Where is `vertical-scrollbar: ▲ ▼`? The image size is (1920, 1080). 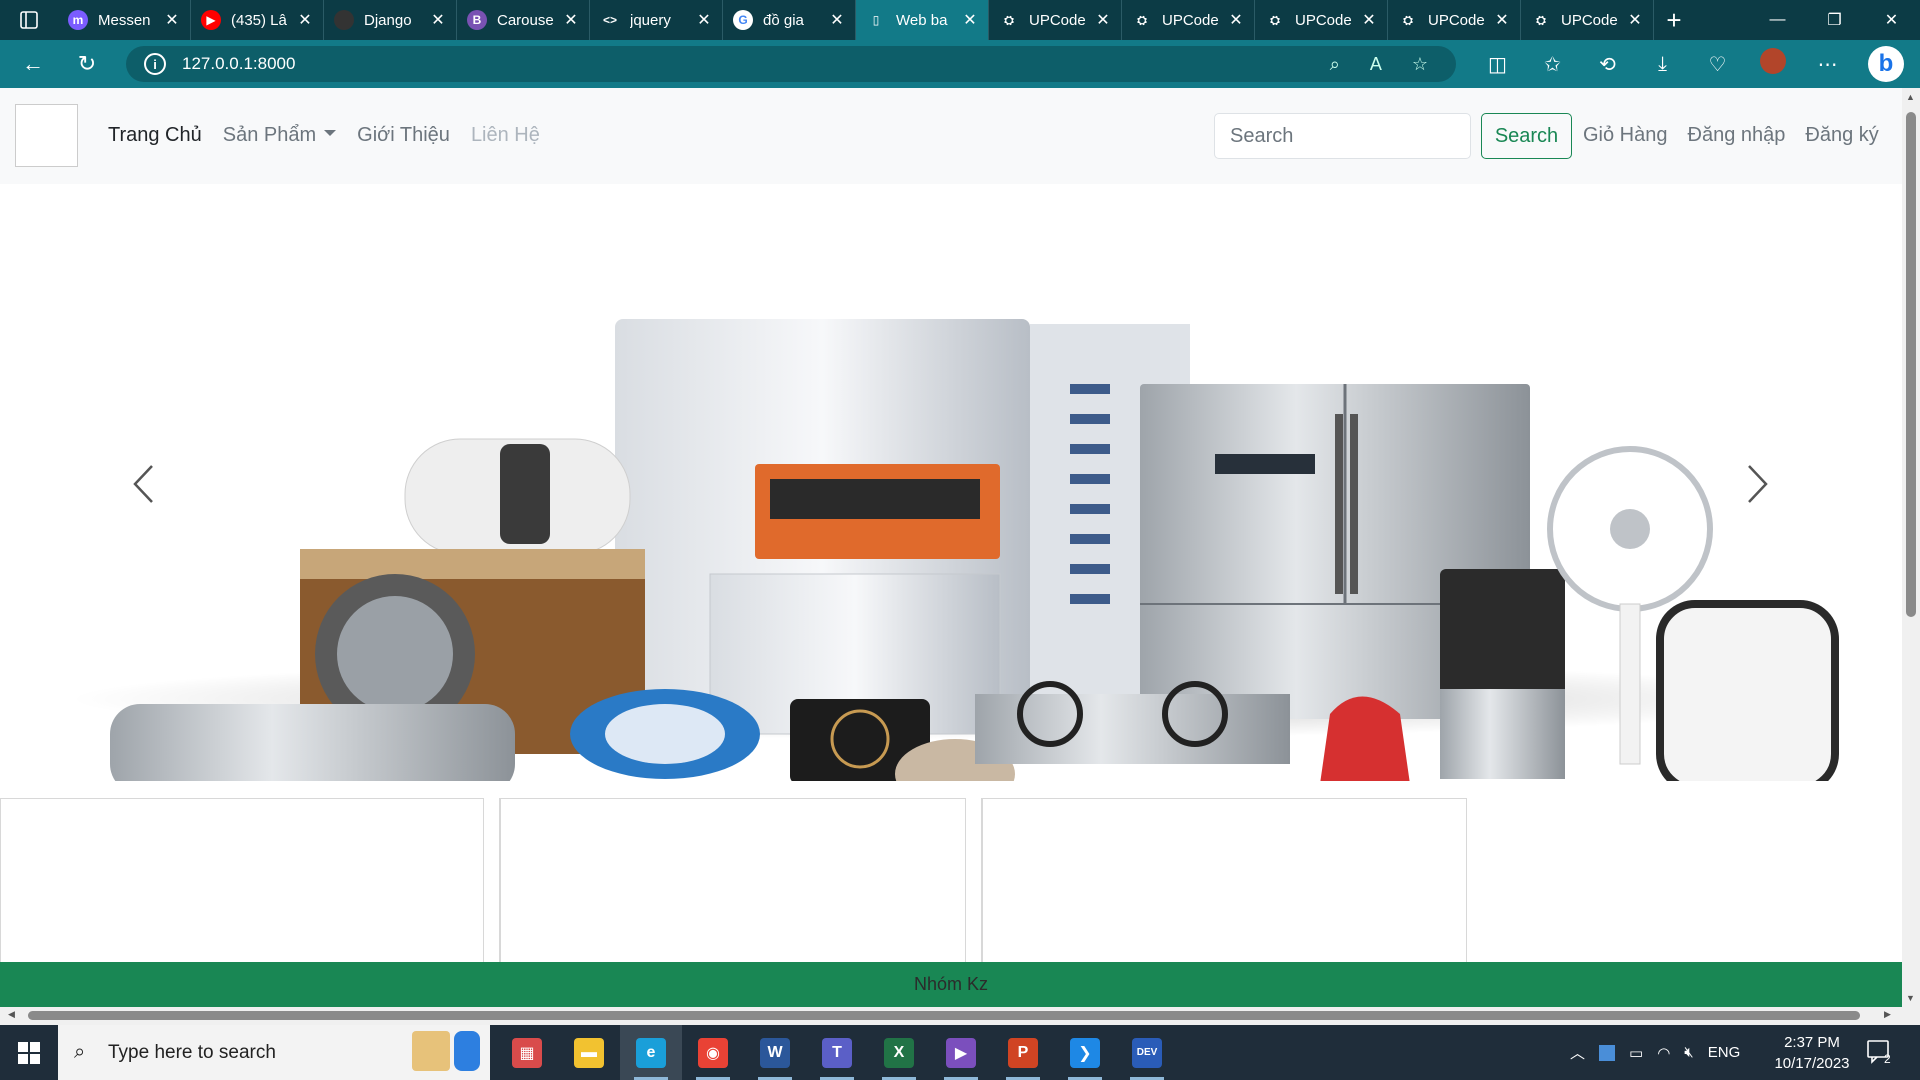 vertical-scrollbar: ▲ ▼ is located at coordinates (1911, 547).